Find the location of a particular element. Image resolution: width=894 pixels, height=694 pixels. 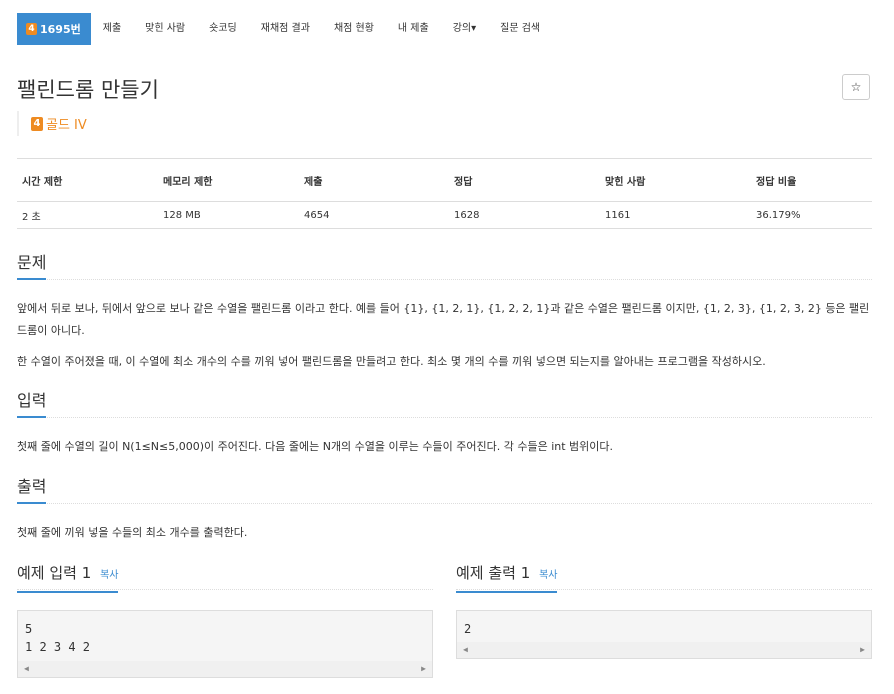

nav-problem-tab: 4 1695번 is located at coordinates (54, 29).